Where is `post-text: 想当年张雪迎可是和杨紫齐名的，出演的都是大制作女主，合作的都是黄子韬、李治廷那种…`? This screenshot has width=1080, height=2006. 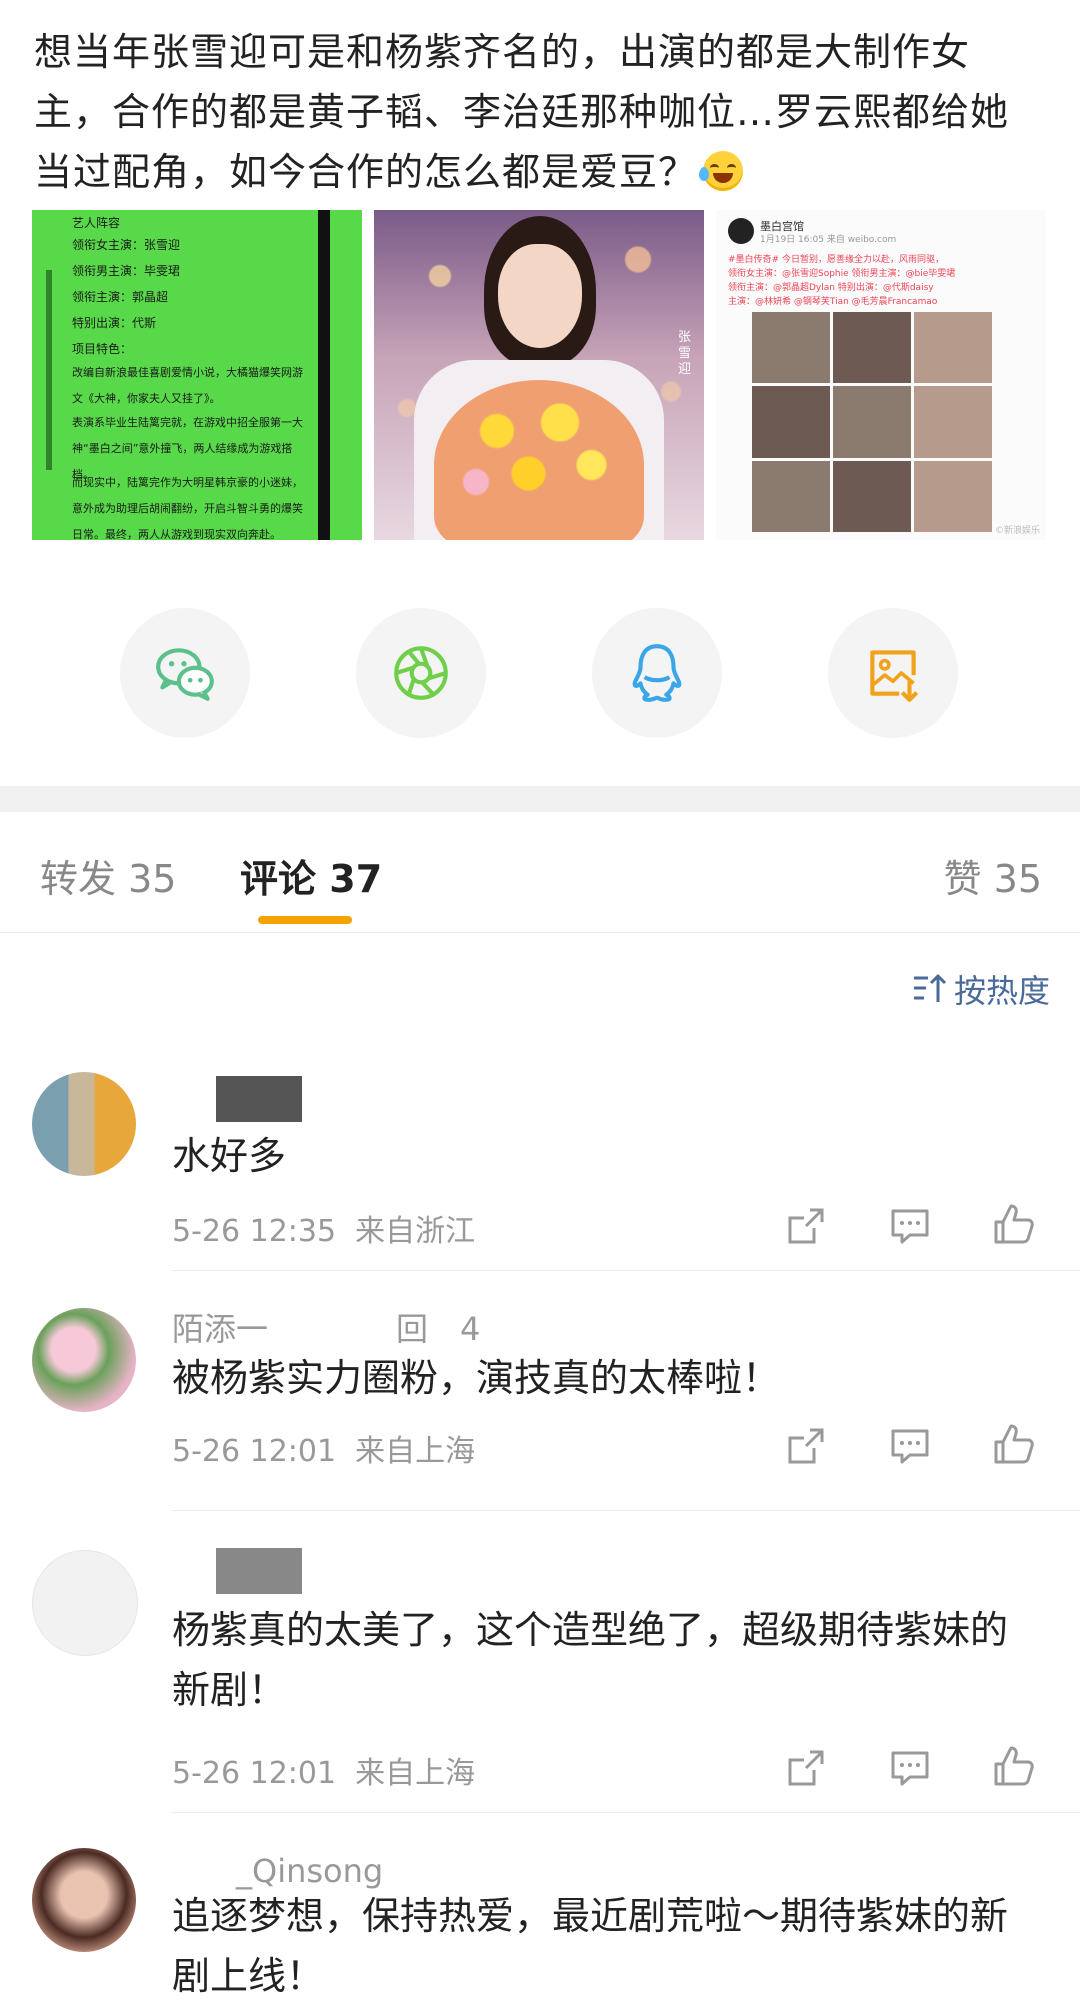
post-text: 想当年张雪迎可是和杨紫齐名的，出演的都是大制作女主，合作的都是黄子韬、李治廷那种… is located at coordinates (522, 112).